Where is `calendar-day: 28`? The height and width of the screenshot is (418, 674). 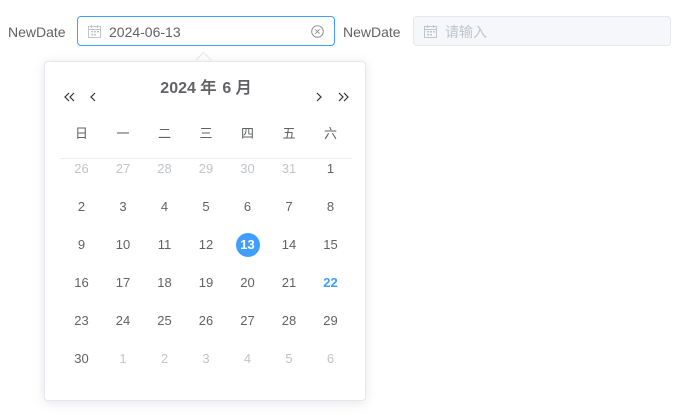
calendar-day: 28 is located at coordinates (289, 321).